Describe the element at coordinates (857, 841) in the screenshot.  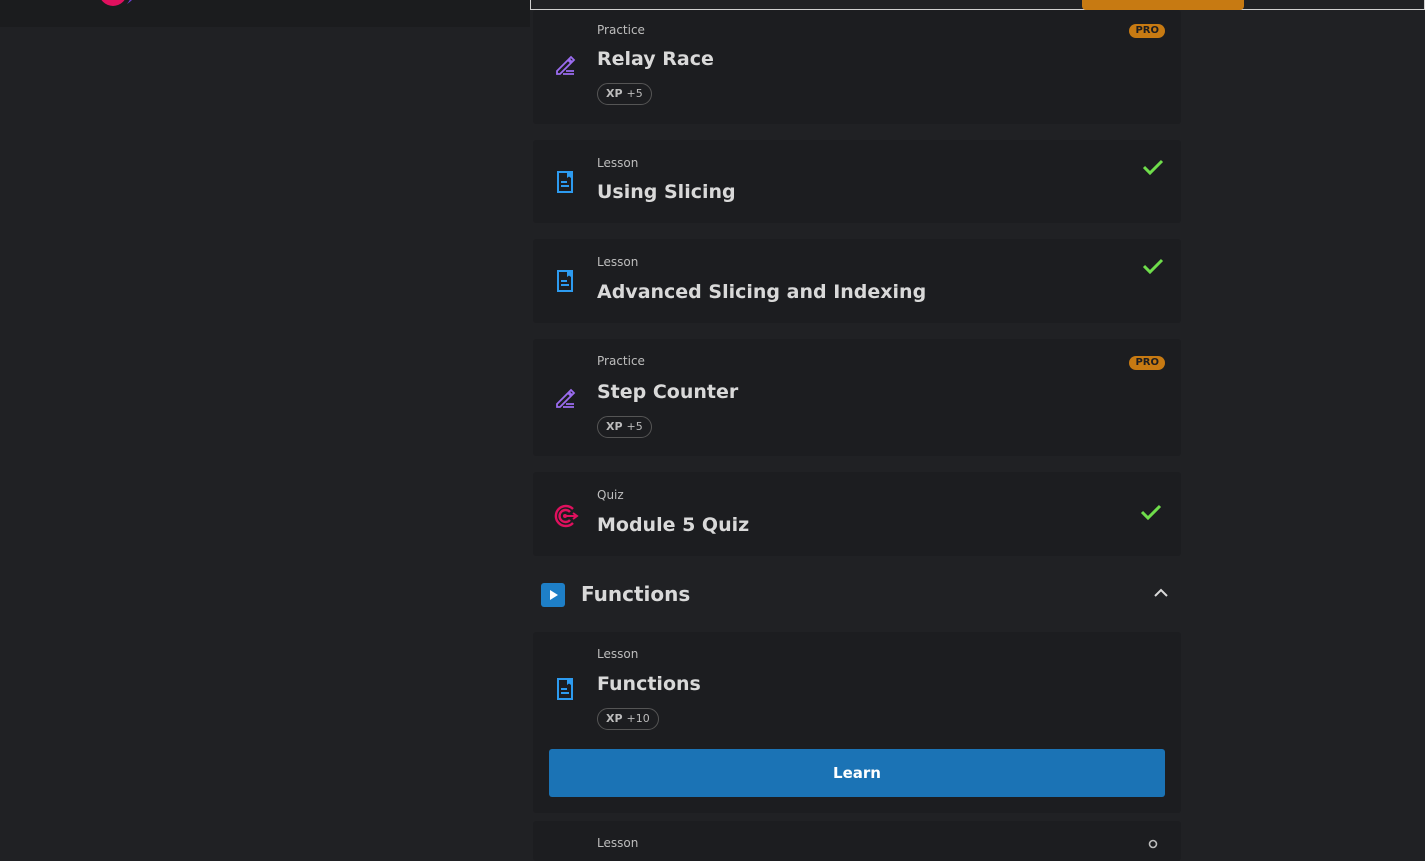
I see `lesson-card-next: Lesson` at that location.